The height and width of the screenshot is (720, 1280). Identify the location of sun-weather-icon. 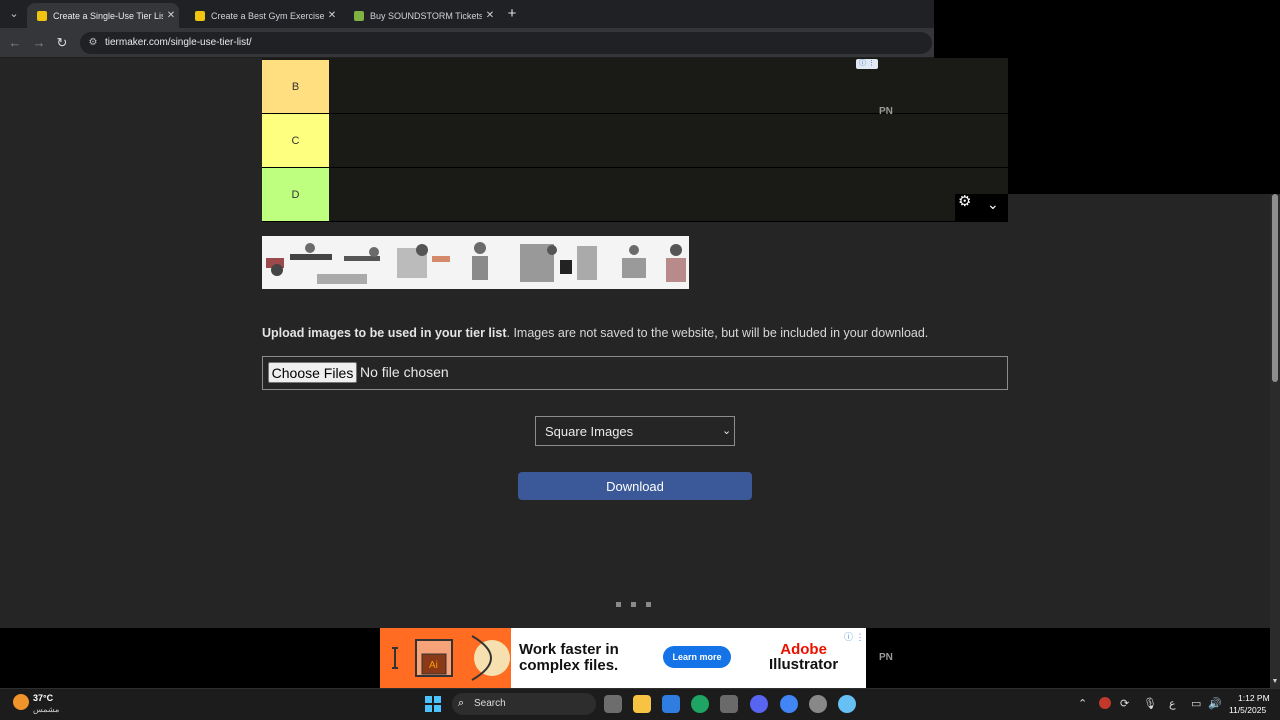
(21, 702).